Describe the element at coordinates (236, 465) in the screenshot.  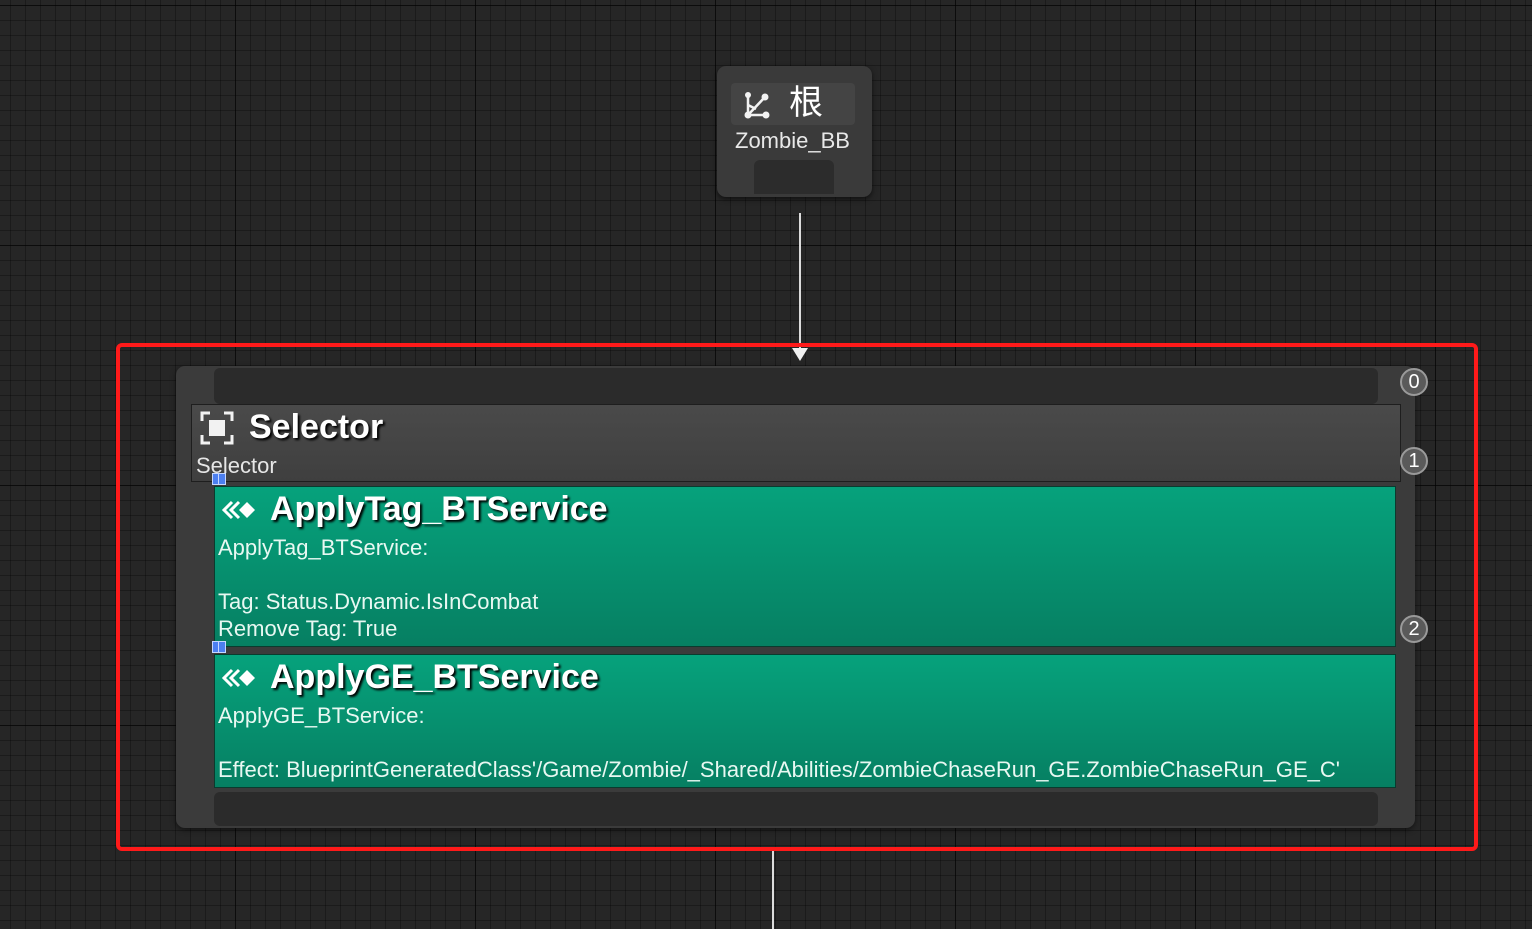
I see `selector-subtitle: Selector` at that location.